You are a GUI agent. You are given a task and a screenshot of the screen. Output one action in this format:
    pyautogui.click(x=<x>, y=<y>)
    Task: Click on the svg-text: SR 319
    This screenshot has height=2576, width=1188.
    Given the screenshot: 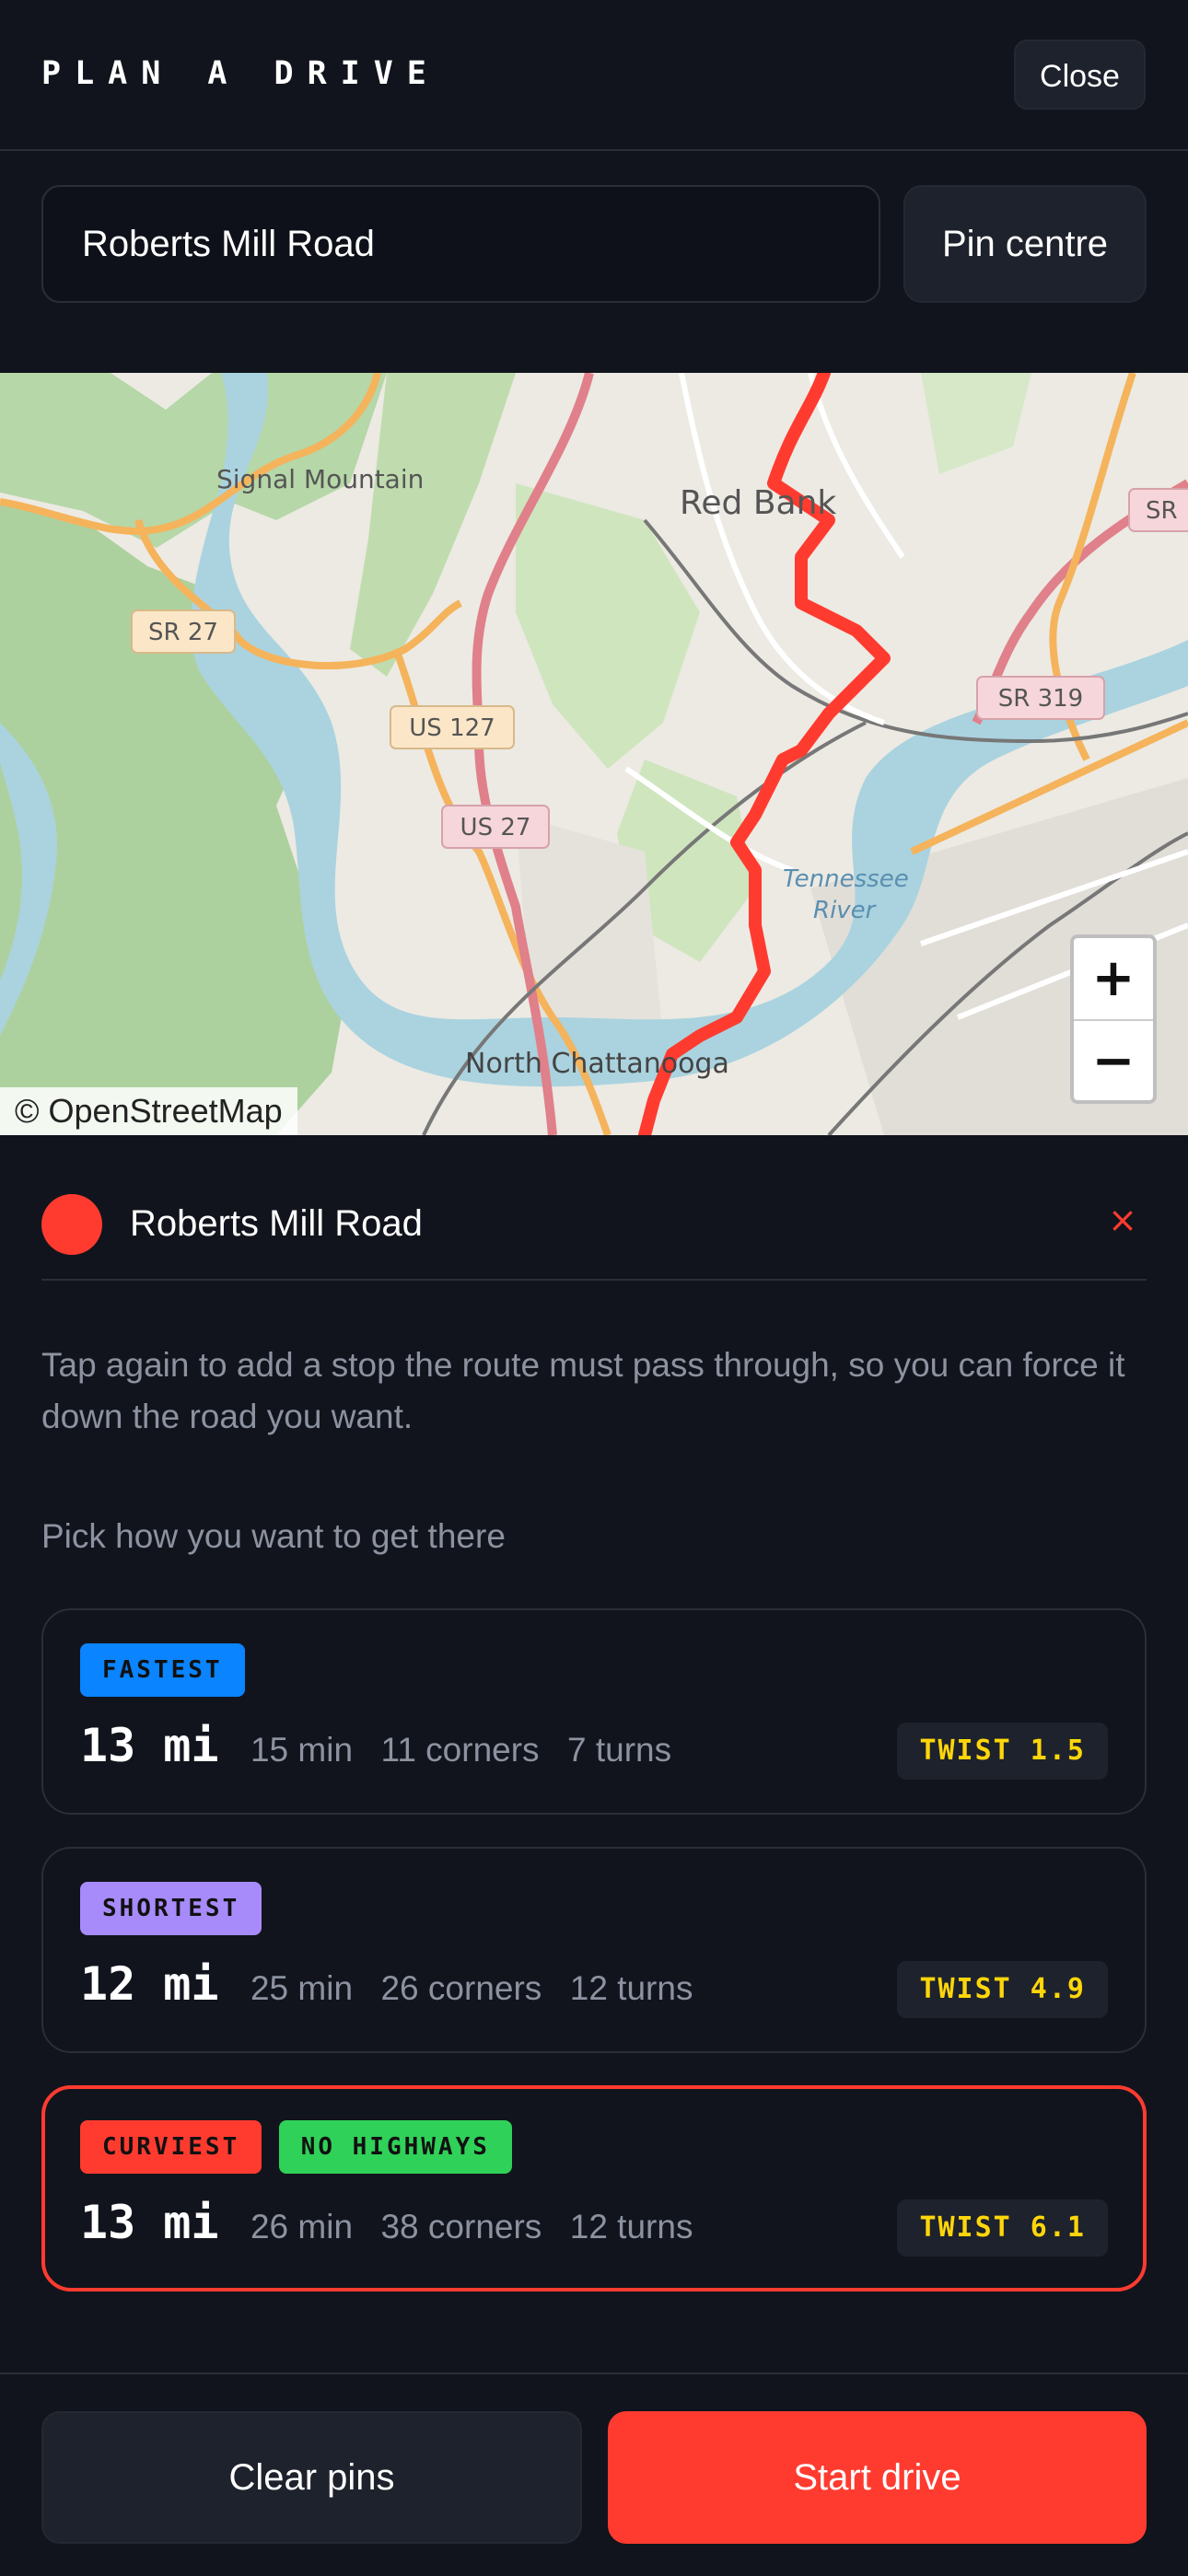 What is the action you would take?
    pyautogui.click(x=1040, y=699)
    